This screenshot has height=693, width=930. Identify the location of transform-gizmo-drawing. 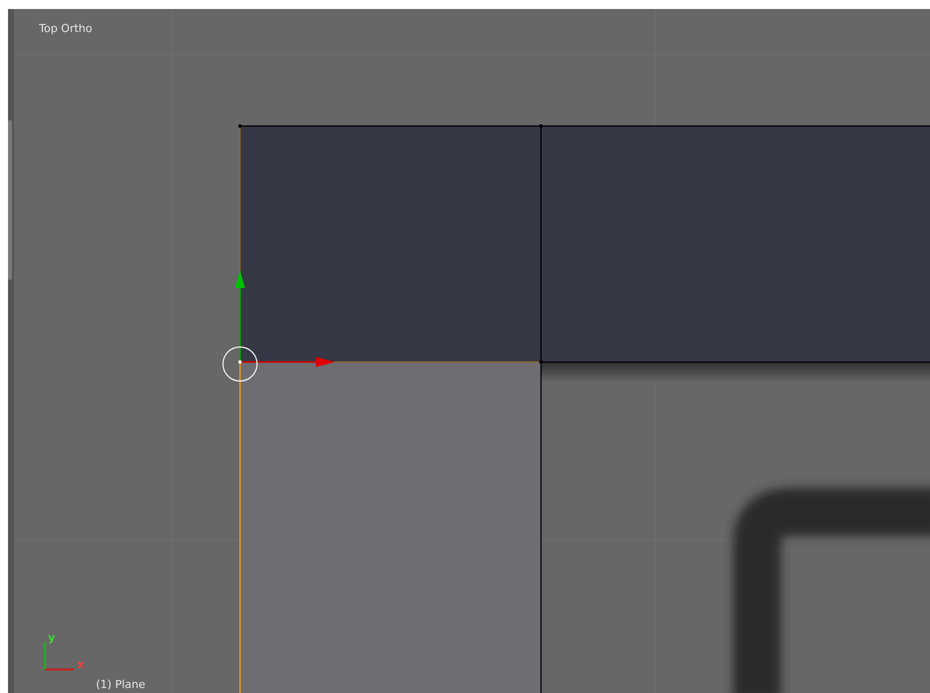
(285, 318).